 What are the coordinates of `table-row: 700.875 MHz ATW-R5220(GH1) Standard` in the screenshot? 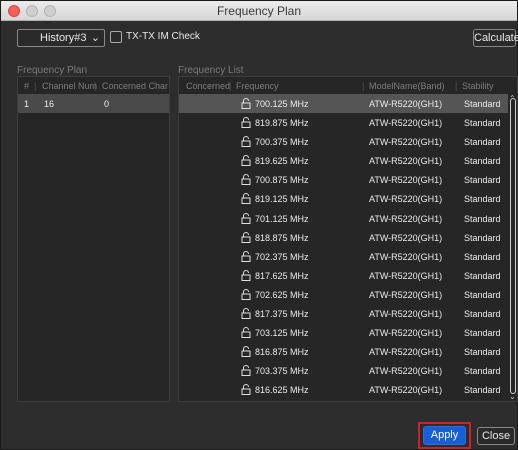 It's located at (343, 179).